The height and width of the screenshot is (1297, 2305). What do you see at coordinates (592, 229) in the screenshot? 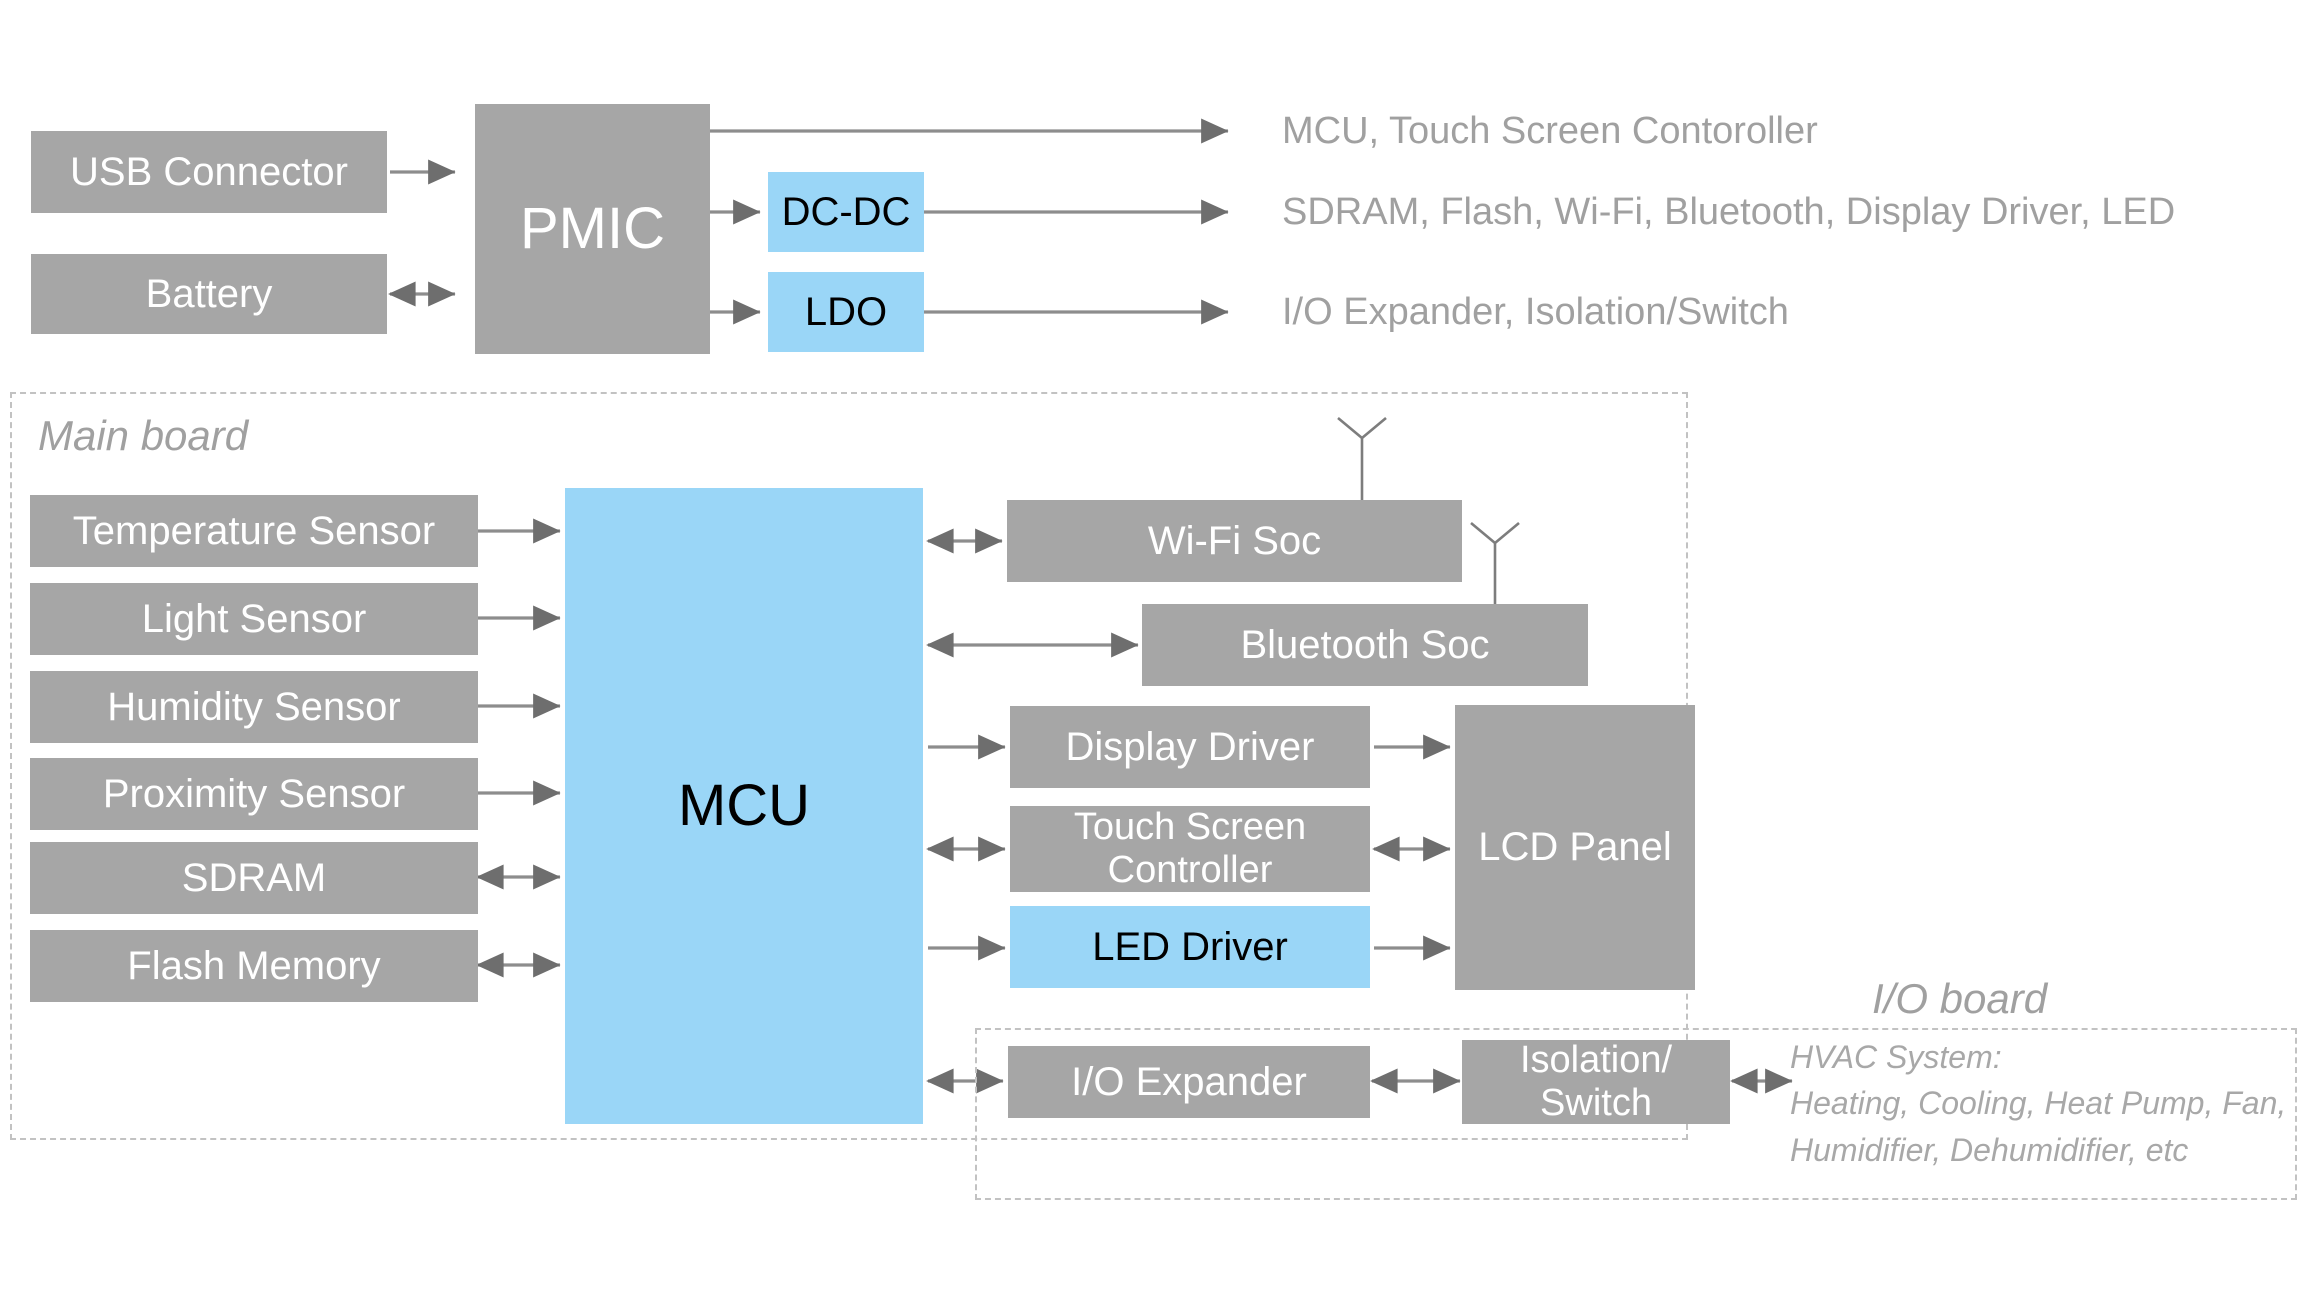
I see `block-pmic: PMIC` at bounding box center [592, 229].